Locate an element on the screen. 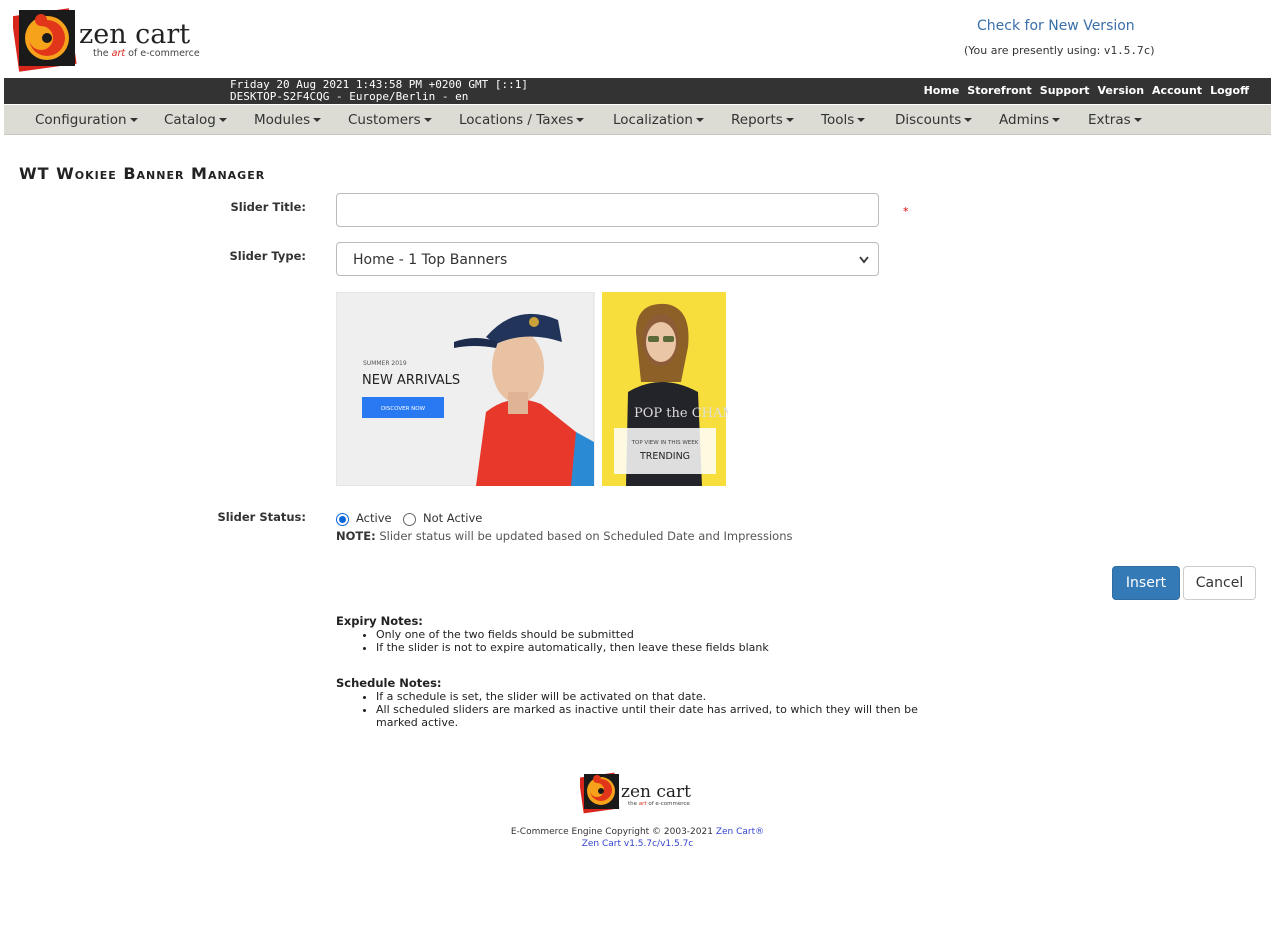 The height and width of the screenshot is (929, 1275). status-active-label: Active is located at coordinates (374, 518).